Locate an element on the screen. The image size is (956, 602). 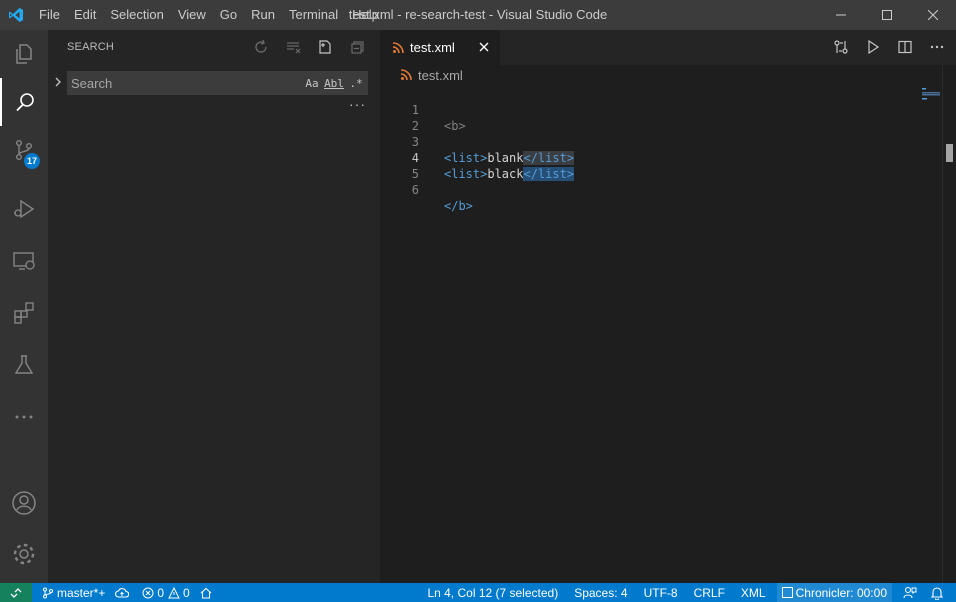
collapse-all-icon is located at coordinates (357, 47).